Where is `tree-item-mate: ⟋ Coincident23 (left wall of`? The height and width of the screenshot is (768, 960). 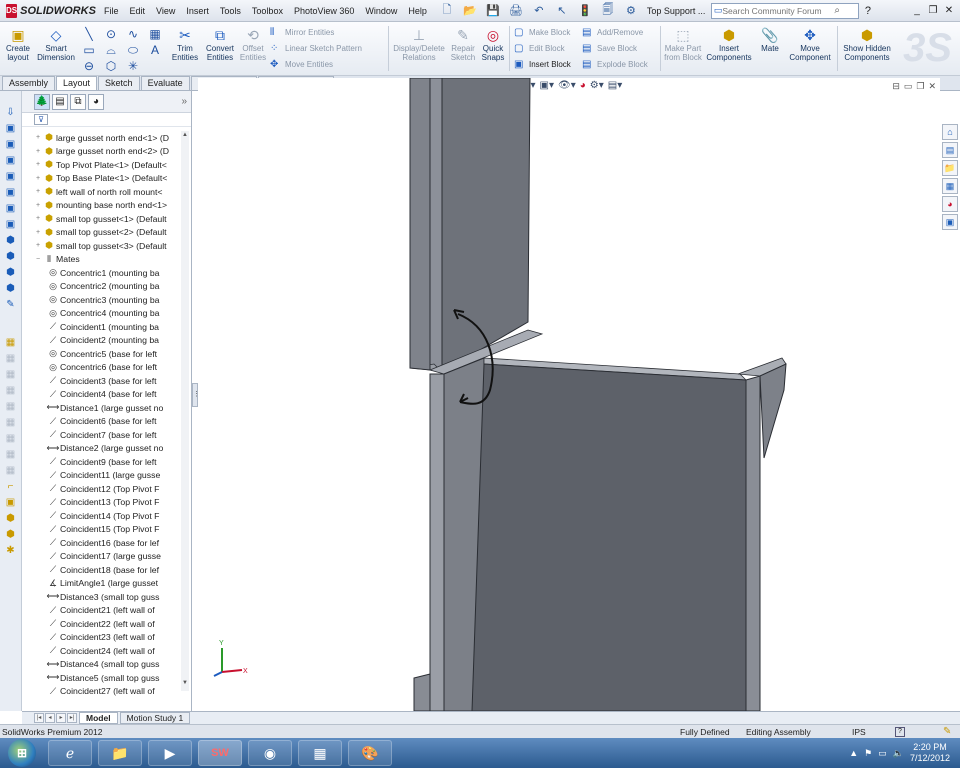 tree-item-mate: ⟋ Coincident23 (left wall of is located at coordinates (102, 638).